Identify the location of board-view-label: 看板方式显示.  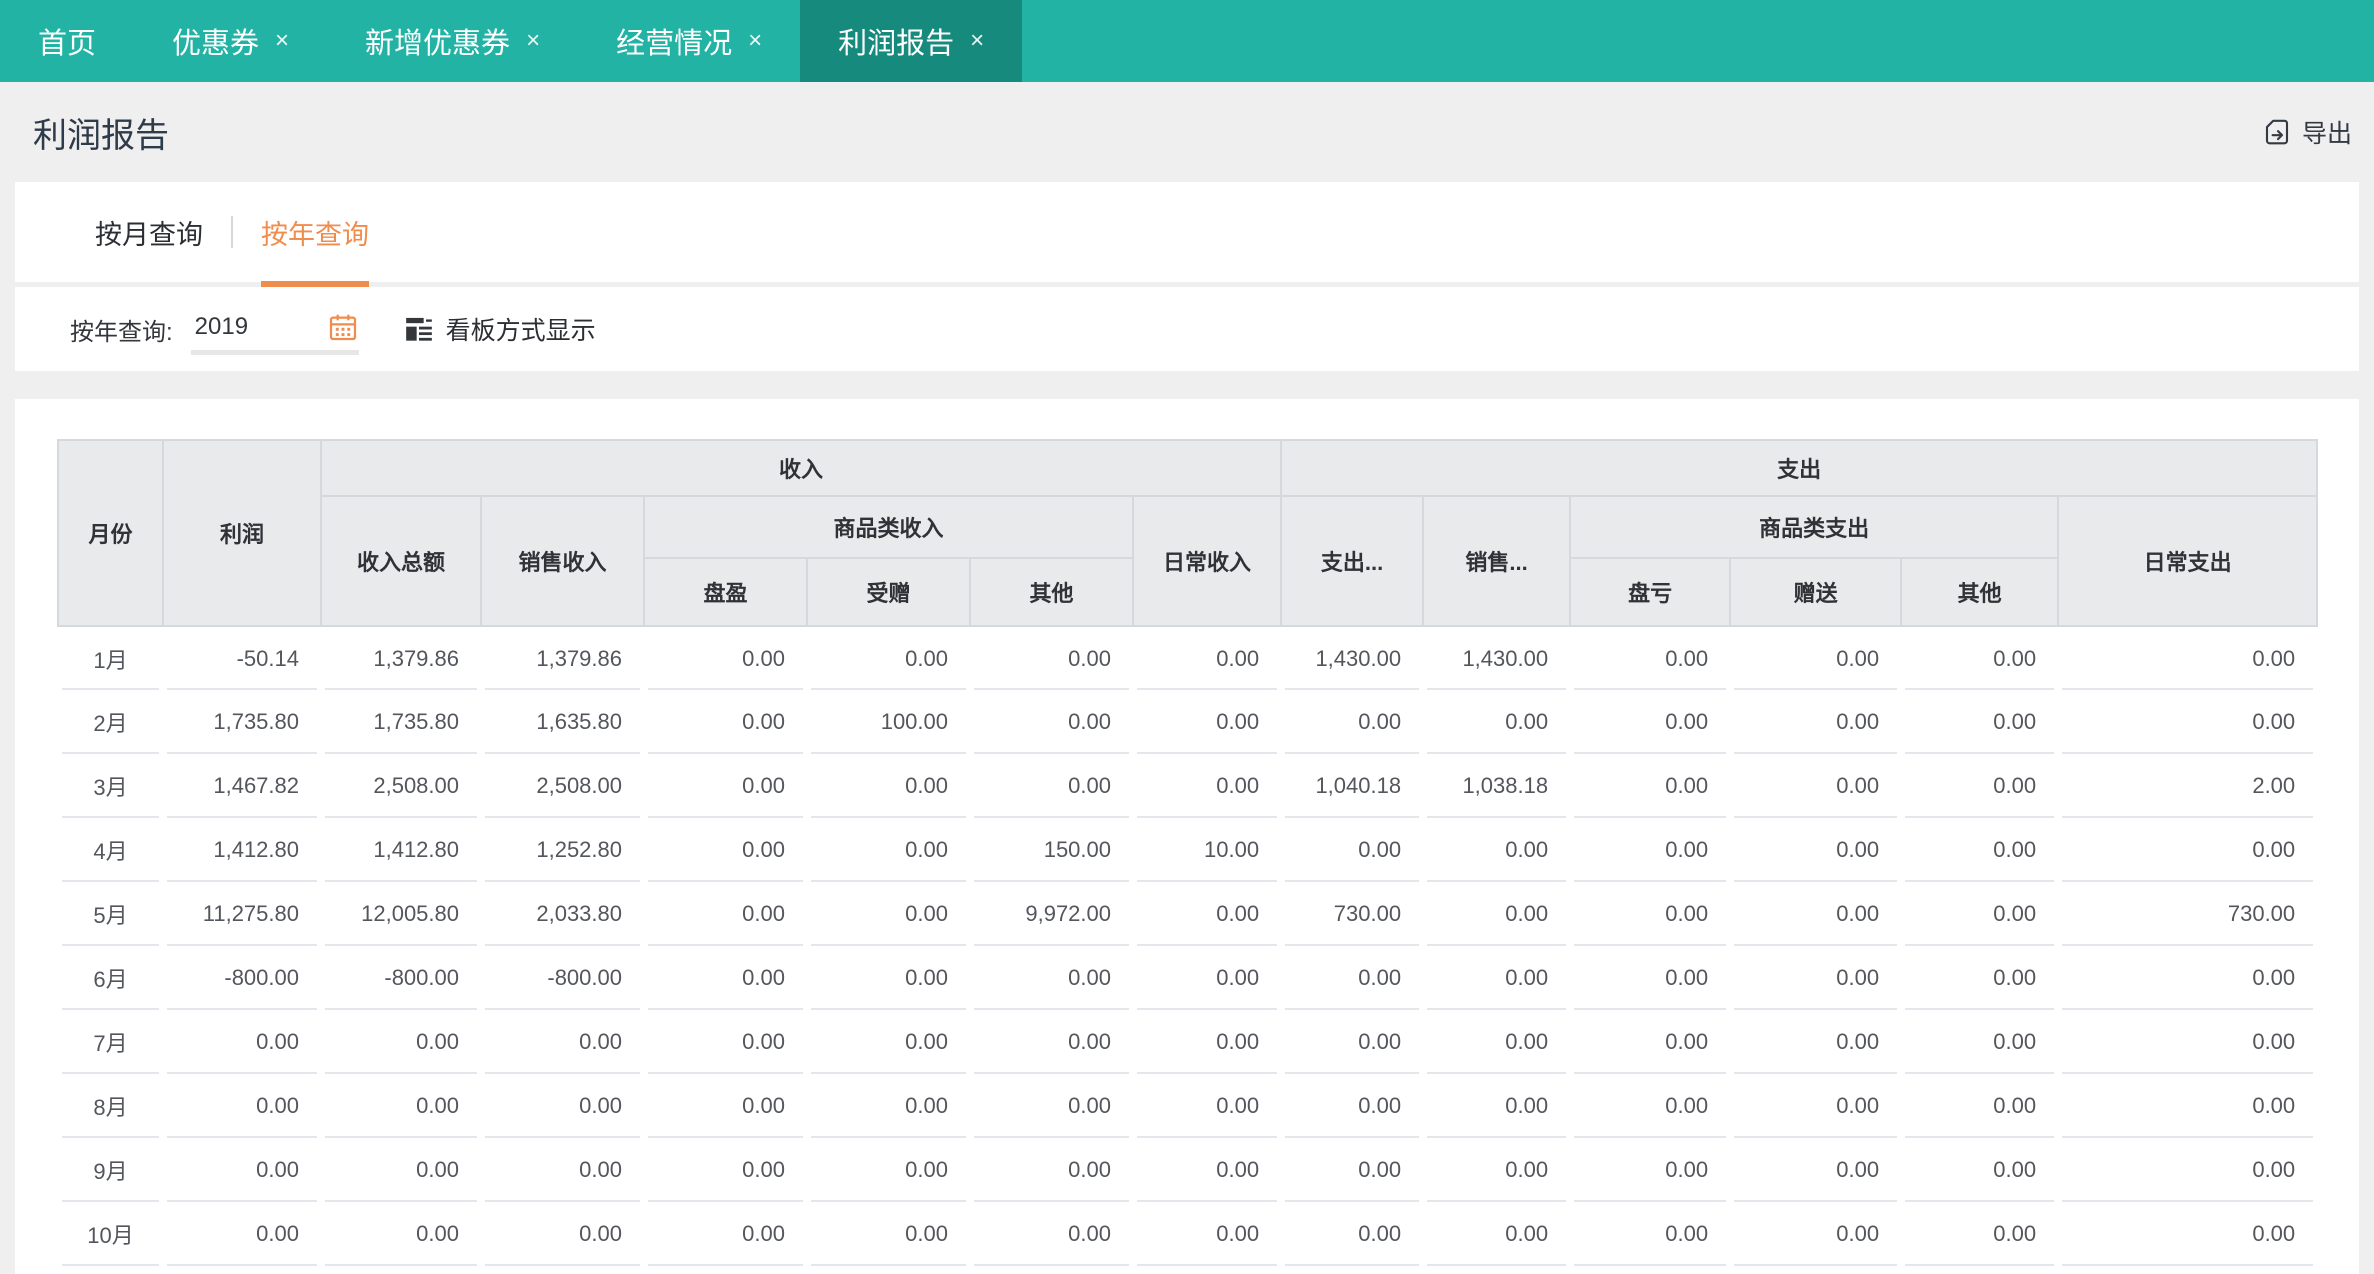
(520, 331).